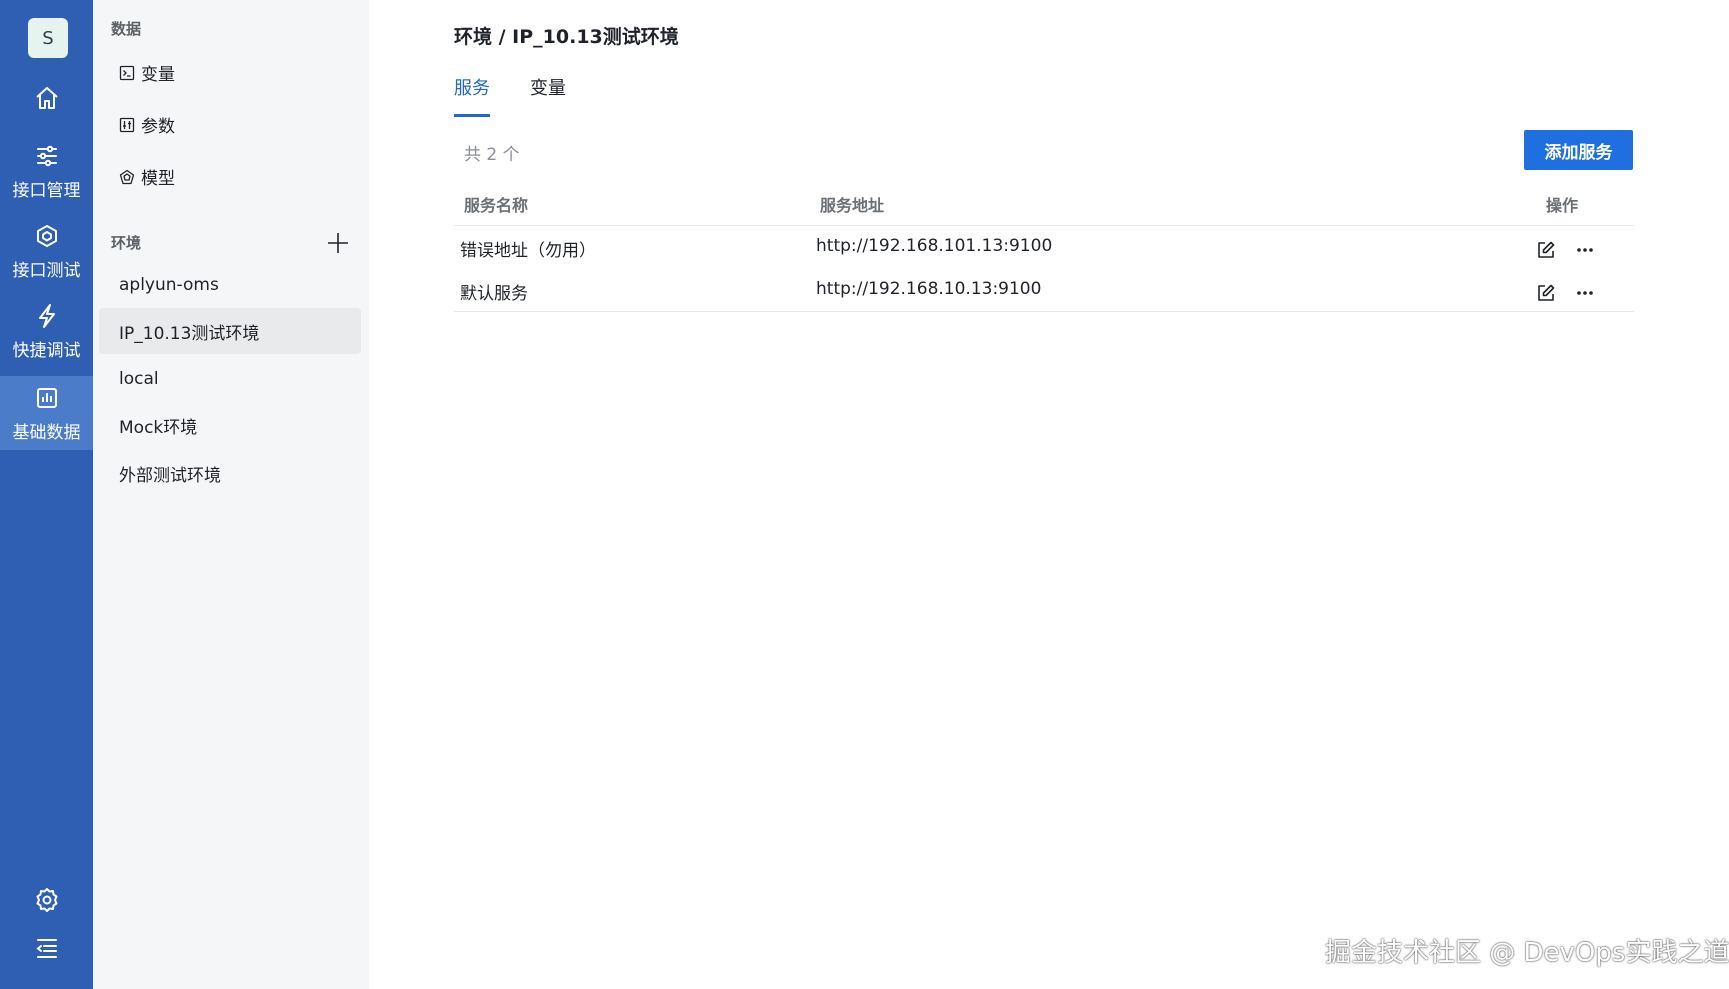  I want to click on menu-item-variables: 变量, so click(147, 72).